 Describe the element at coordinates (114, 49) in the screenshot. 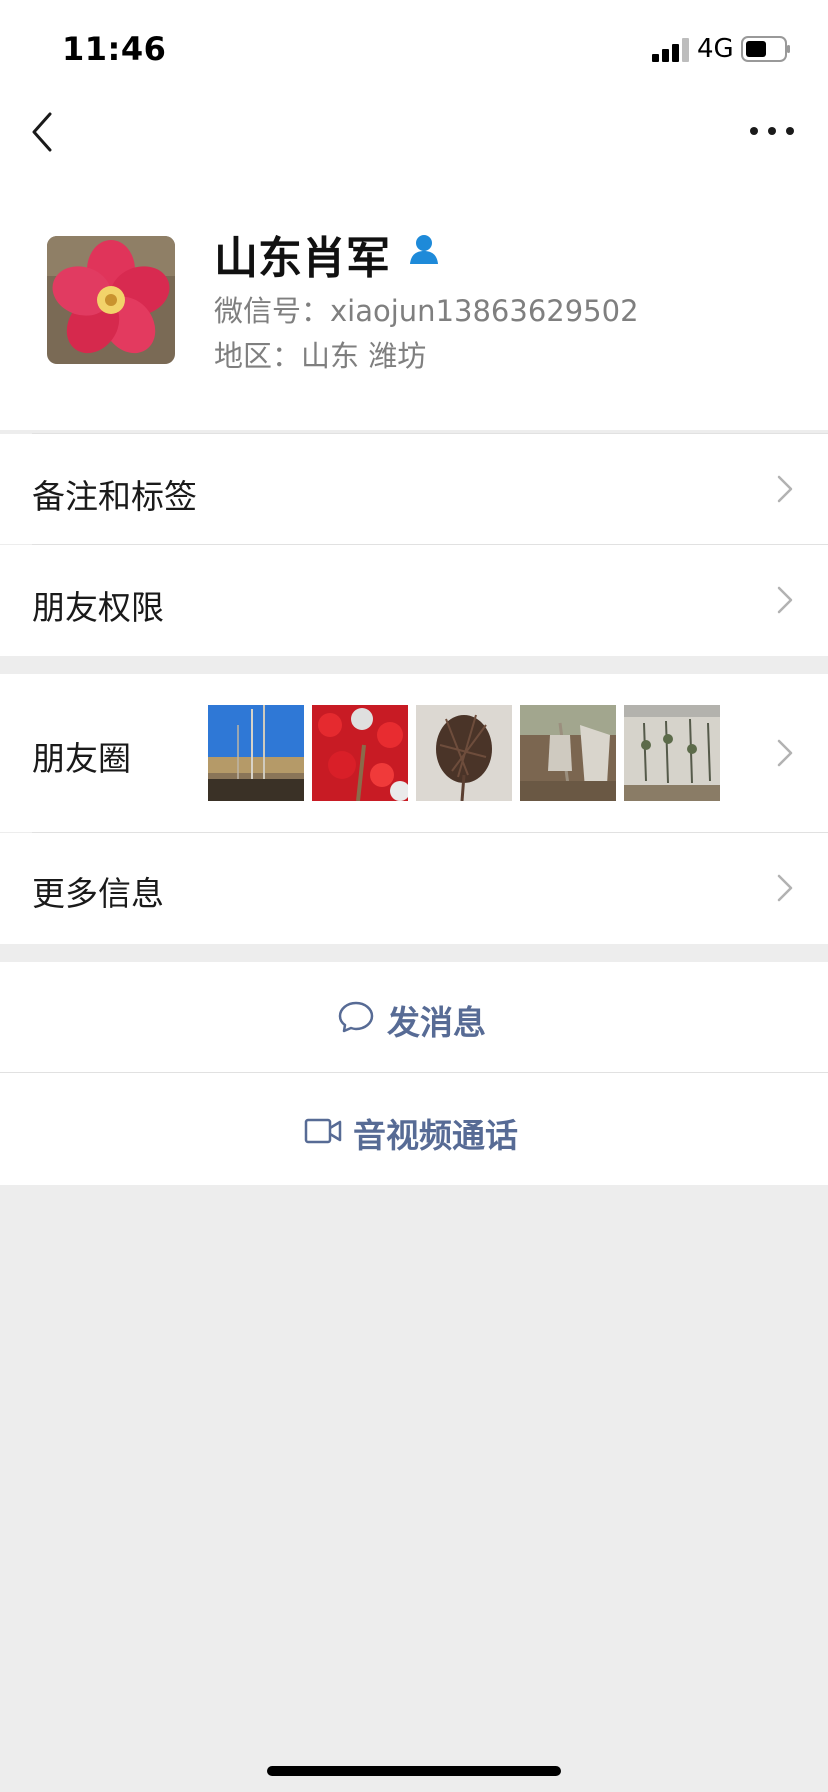

I see `status-time: 11:46` at that location.